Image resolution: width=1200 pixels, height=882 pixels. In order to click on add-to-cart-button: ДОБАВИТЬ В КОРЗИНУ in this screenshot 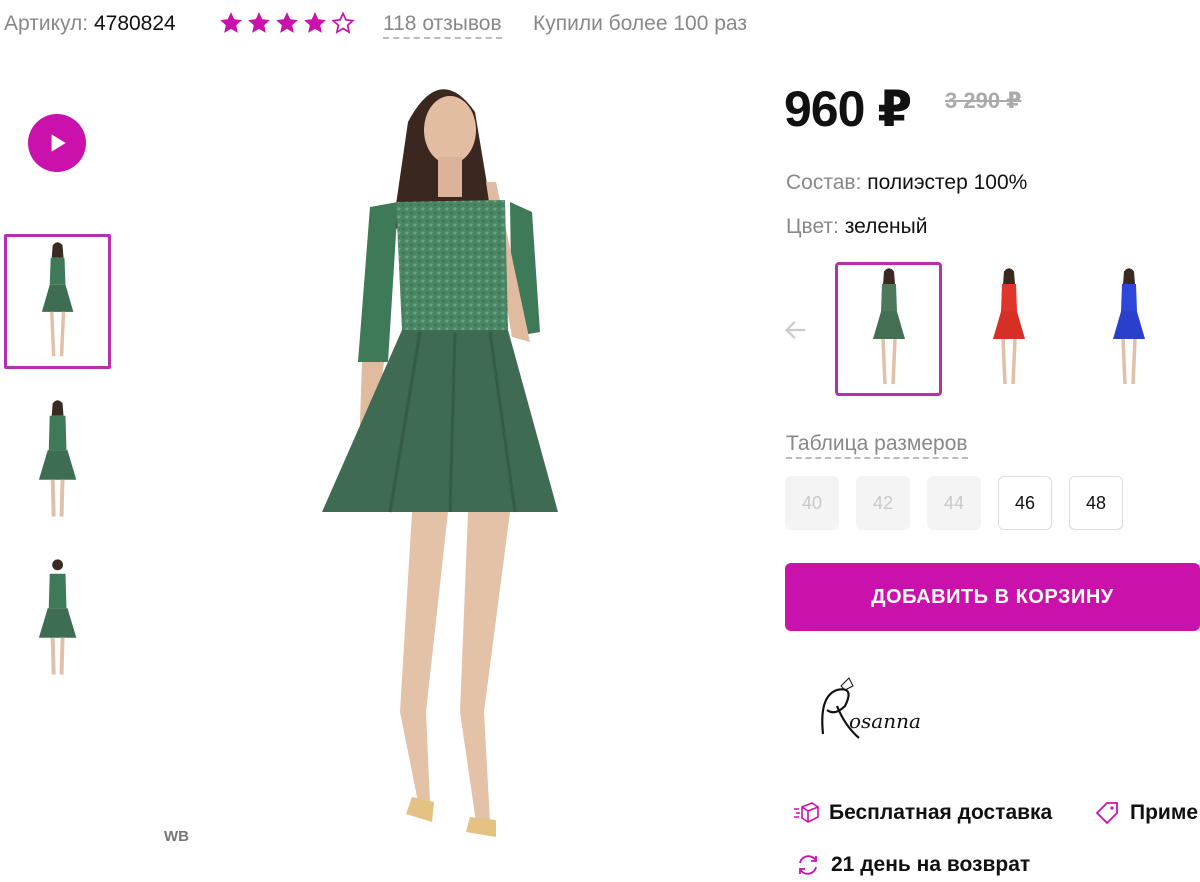, I will do `click(992, 597)`.